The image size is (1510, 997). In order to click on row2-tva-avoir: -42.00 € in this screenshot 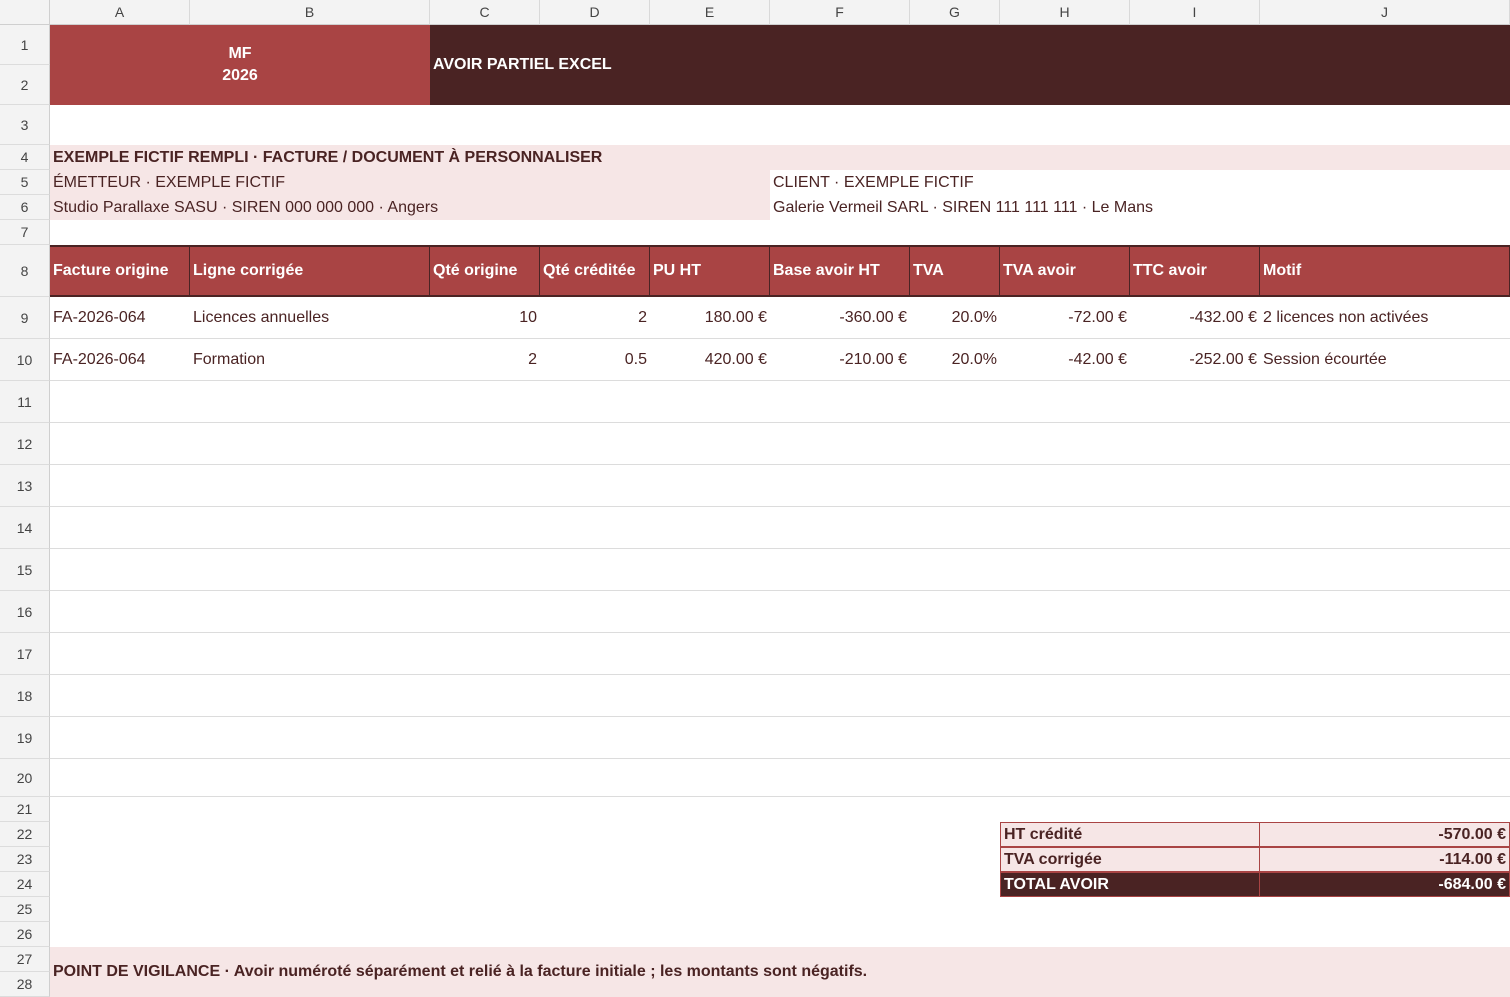, I will do `click(1065, 360)`.